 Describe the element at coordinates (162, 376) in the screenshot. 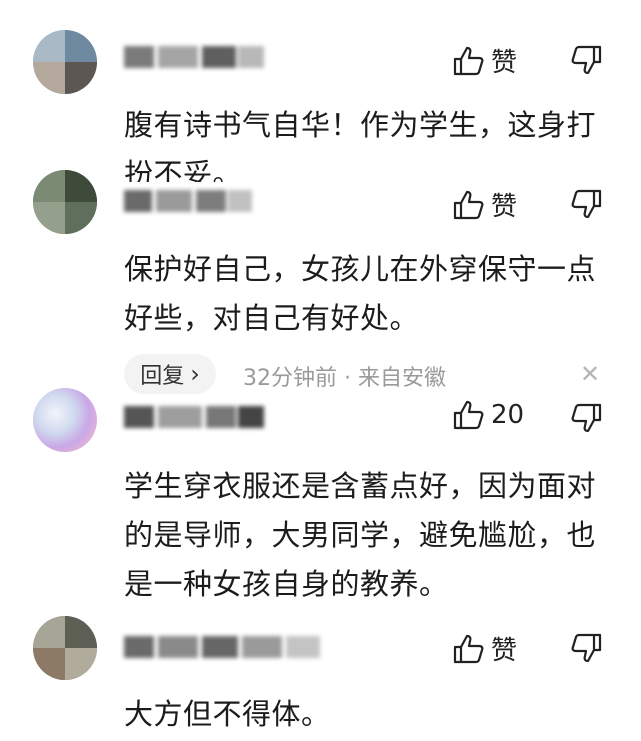

I see `reply-label: 回复` at that location.